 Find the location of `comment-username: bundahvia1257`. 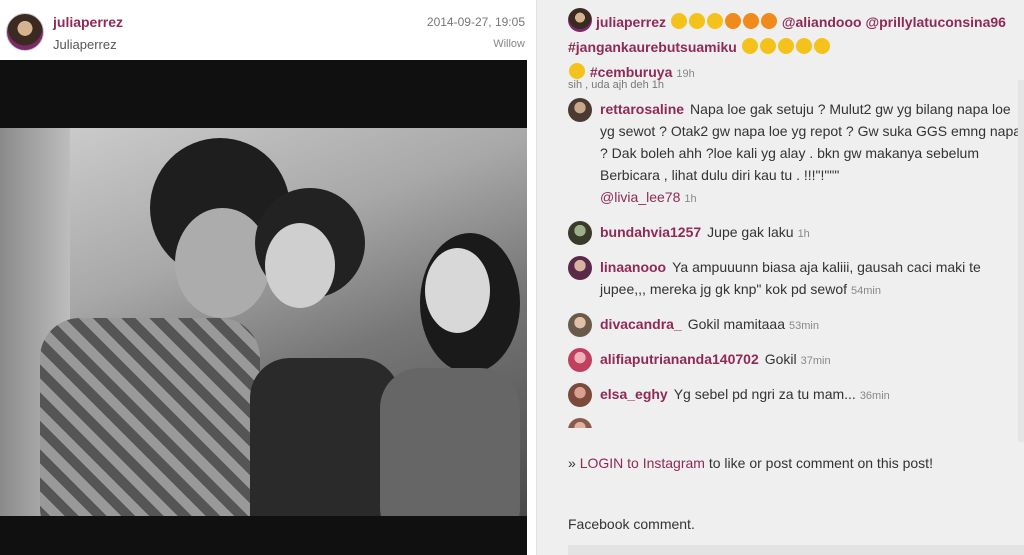

comment-username: bundahvia1257 is located at coordinates (650, 232).